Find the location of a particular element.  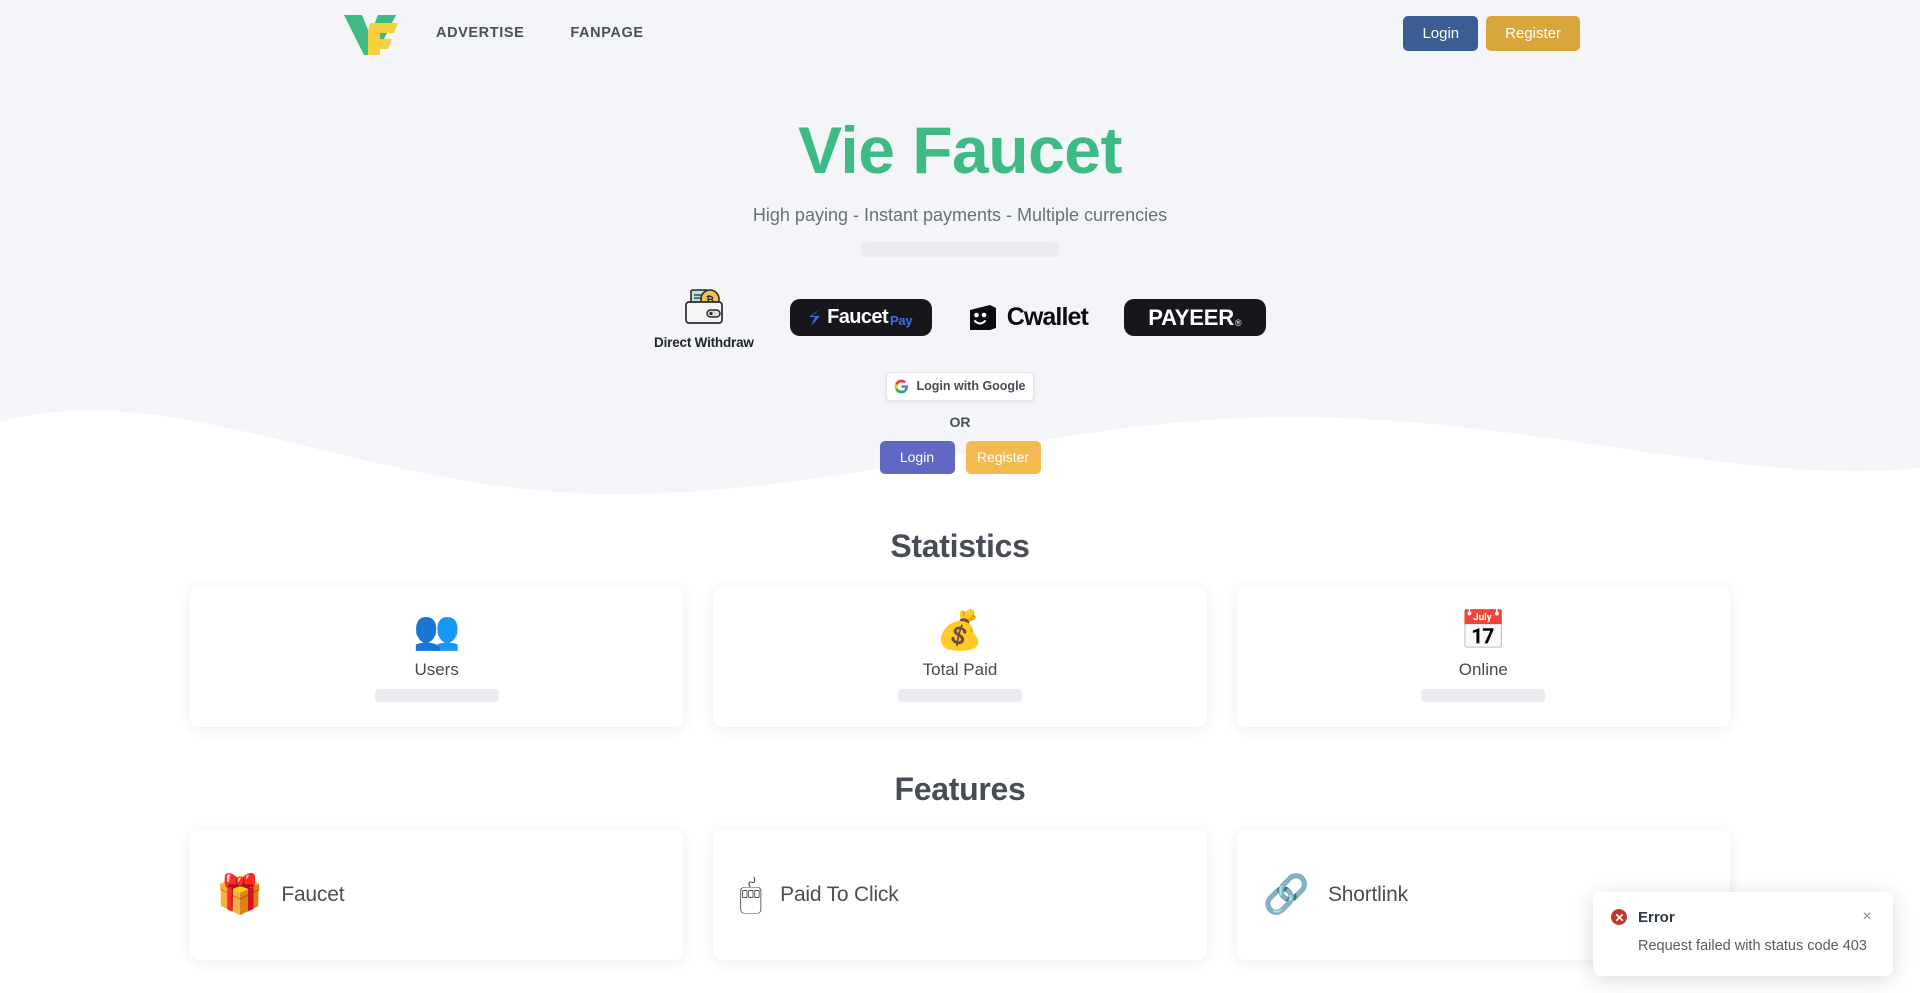

error-toast-message: Request failed with status code 403 is located at coordinates (1752, 945).